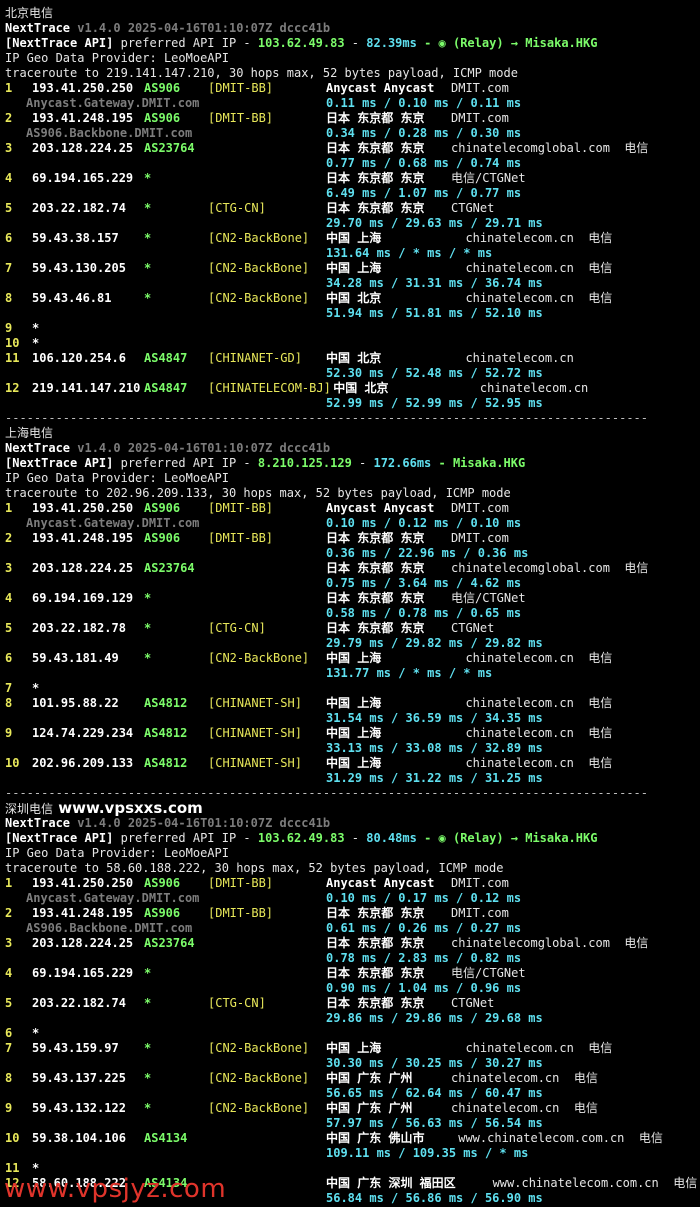 The height and width of the screenshot is (1207, 700). What do you see at coordinates (427, 1153) in the screenshot?
I see `hop-rtt: 109.11 ms / 109.35 ms / * ms` at bounding box center [427, 1153].